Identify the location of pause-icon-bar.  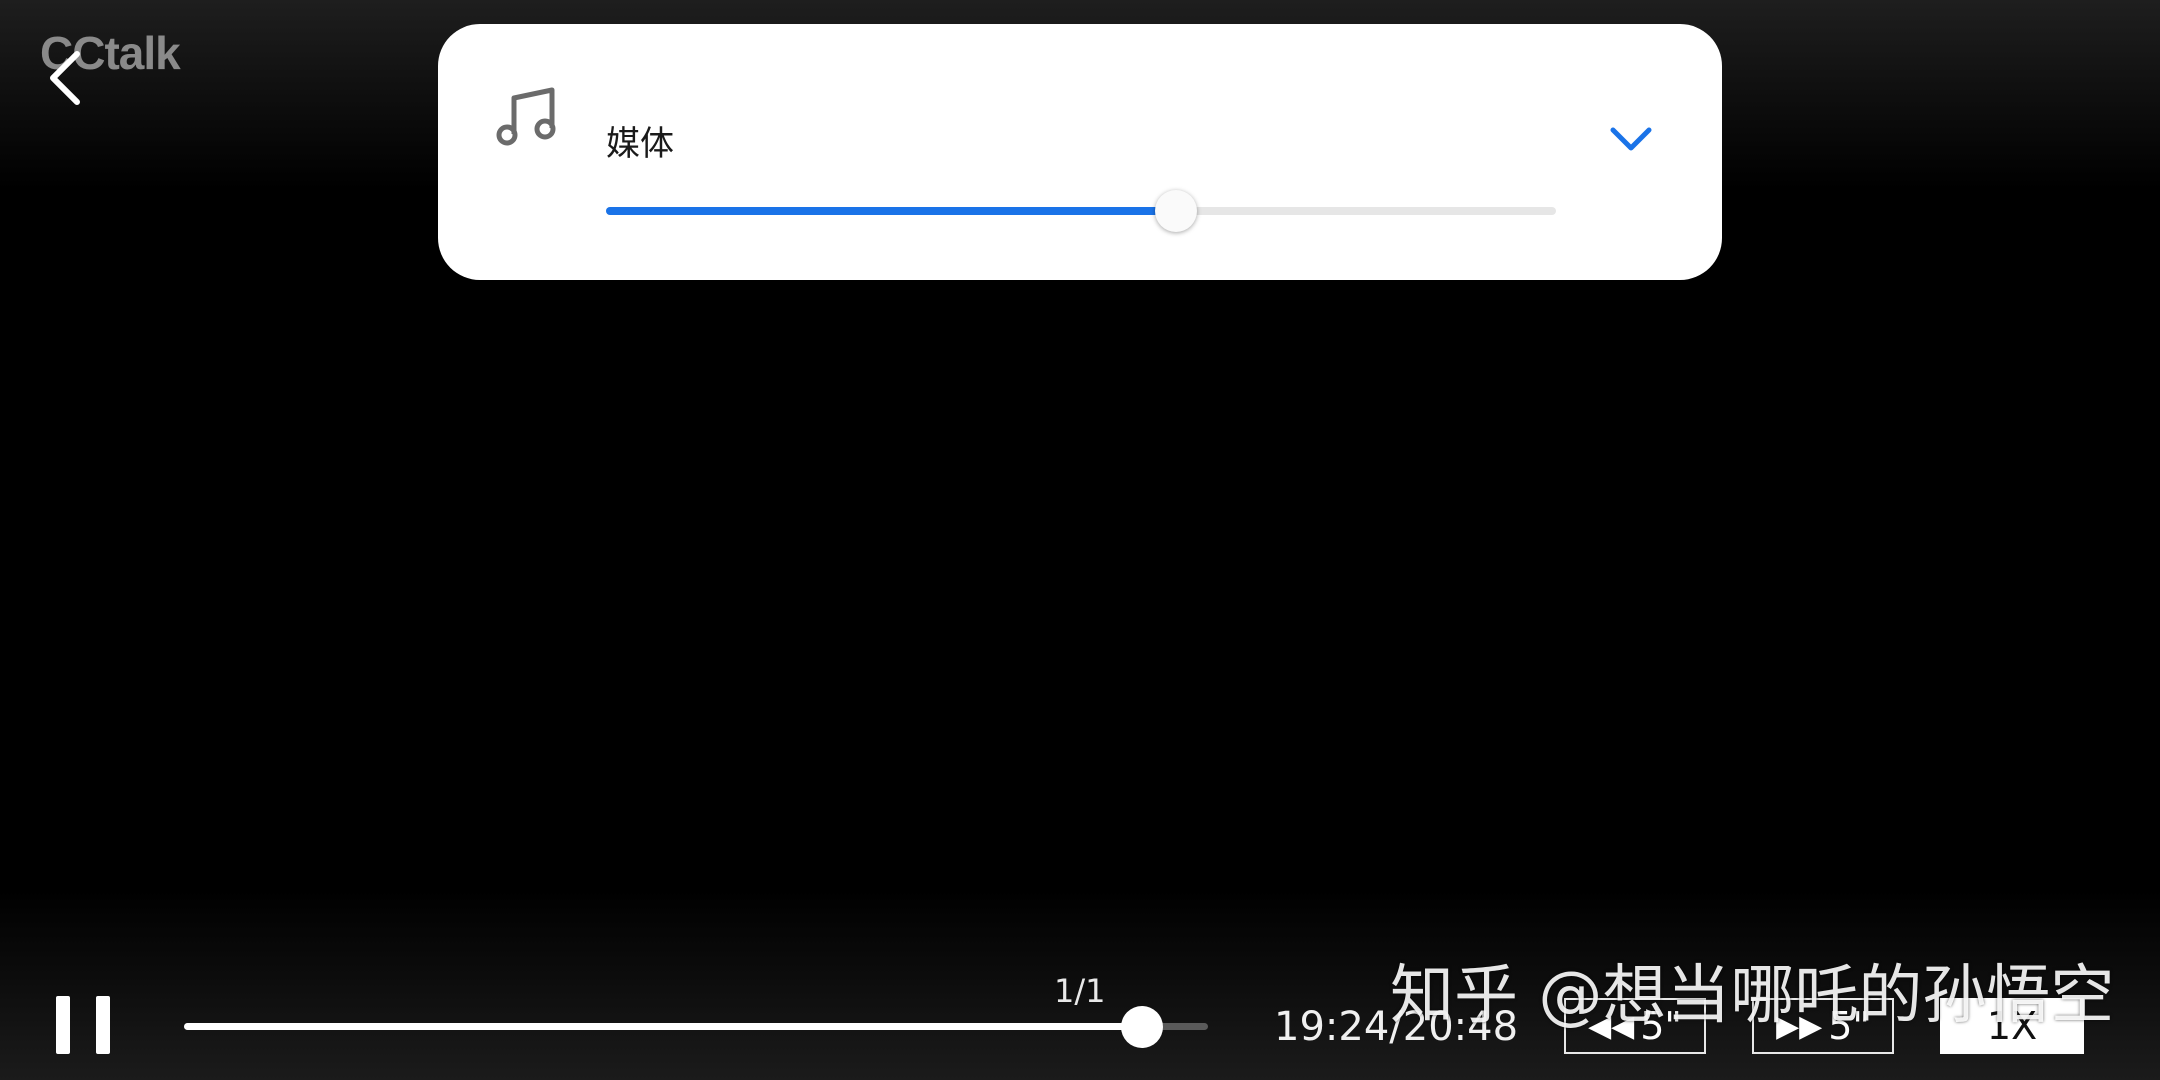
(103, 1025).